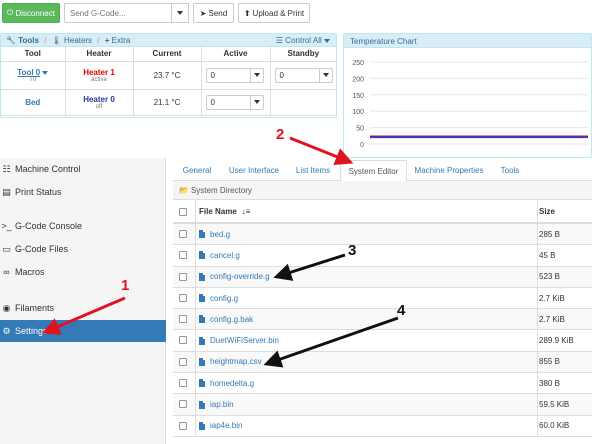  I want to click on annotation-number-2: 2, so click(280, 134).